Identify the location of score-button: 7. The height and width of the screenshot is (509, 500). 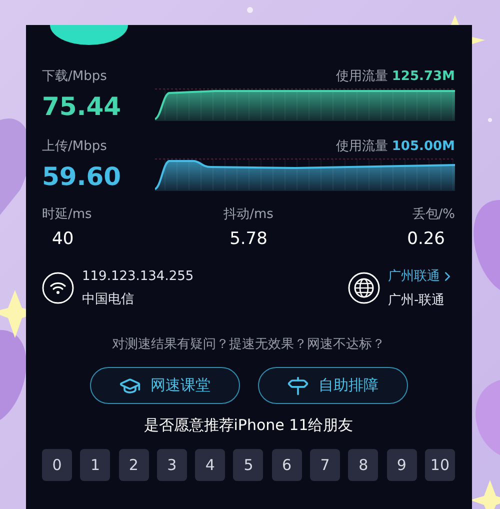
(325, 465).